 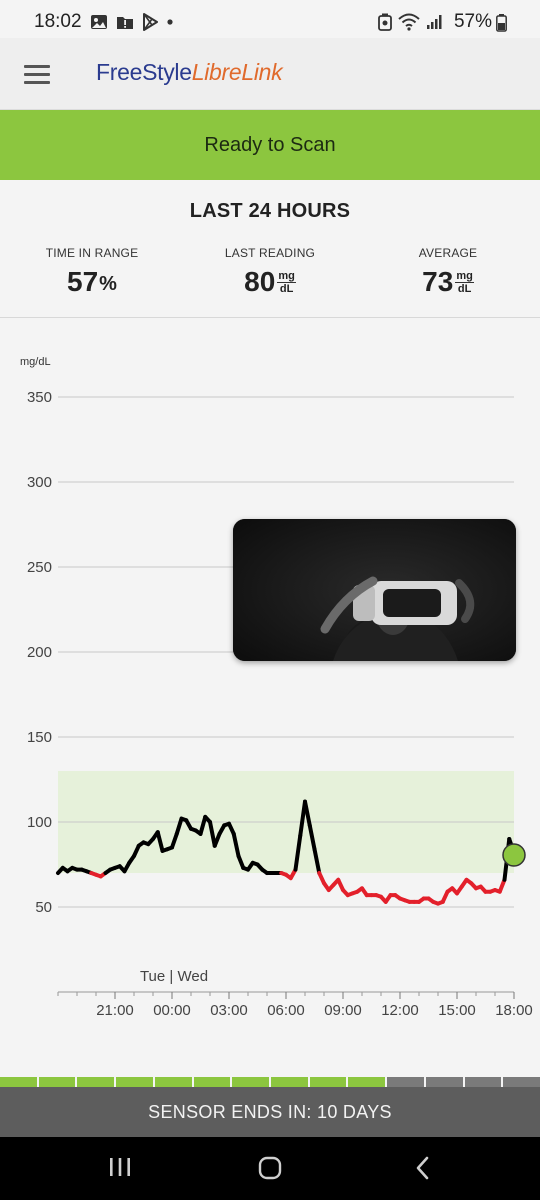 I want to click on last-reading-value-group: 80 mg dL, so click(x=270, y=282).